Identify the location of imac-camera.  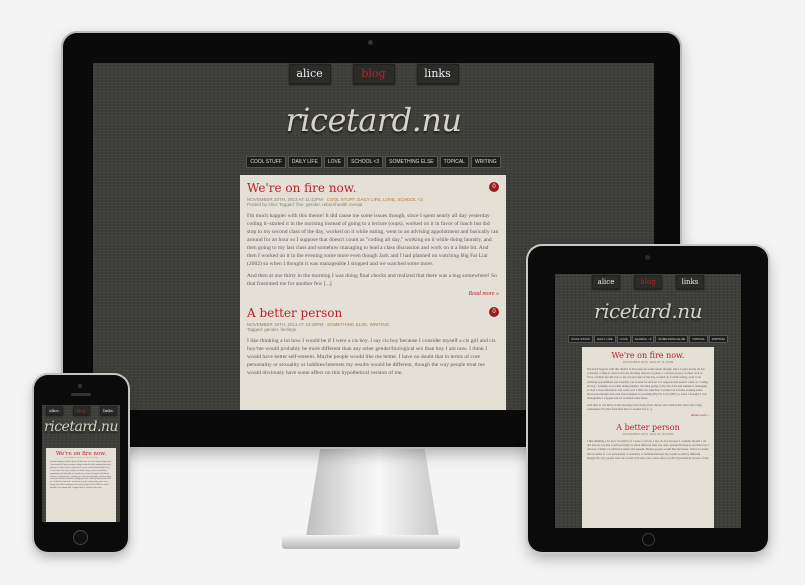
(370, 42).